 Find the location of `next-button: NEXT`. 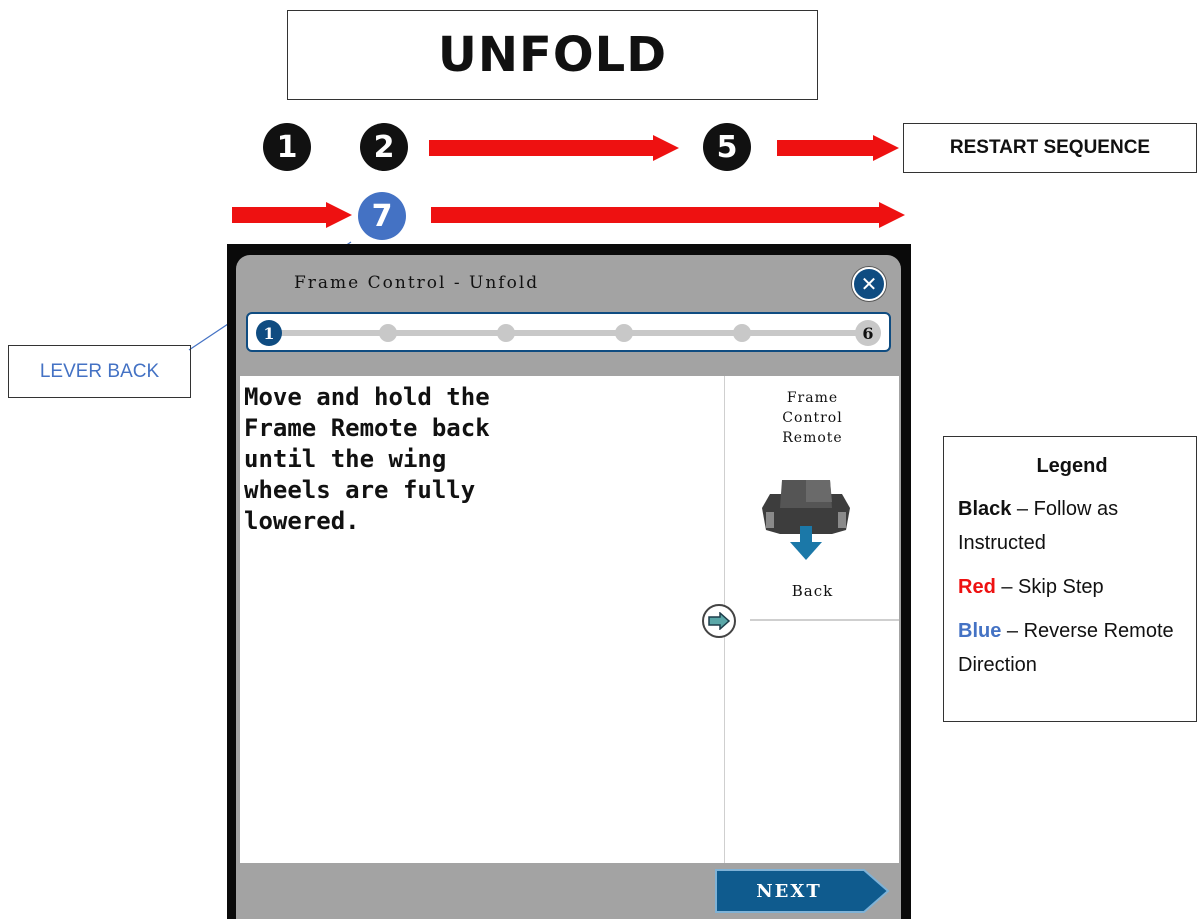

next-button: NEXT is located at coordinates (802, 891).